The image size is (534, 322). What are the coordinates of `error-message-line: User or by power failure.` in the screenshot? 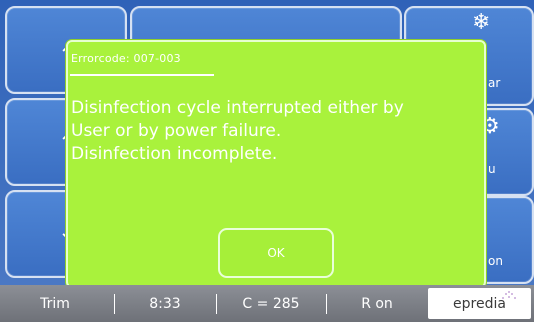 It's located at (176, 131).